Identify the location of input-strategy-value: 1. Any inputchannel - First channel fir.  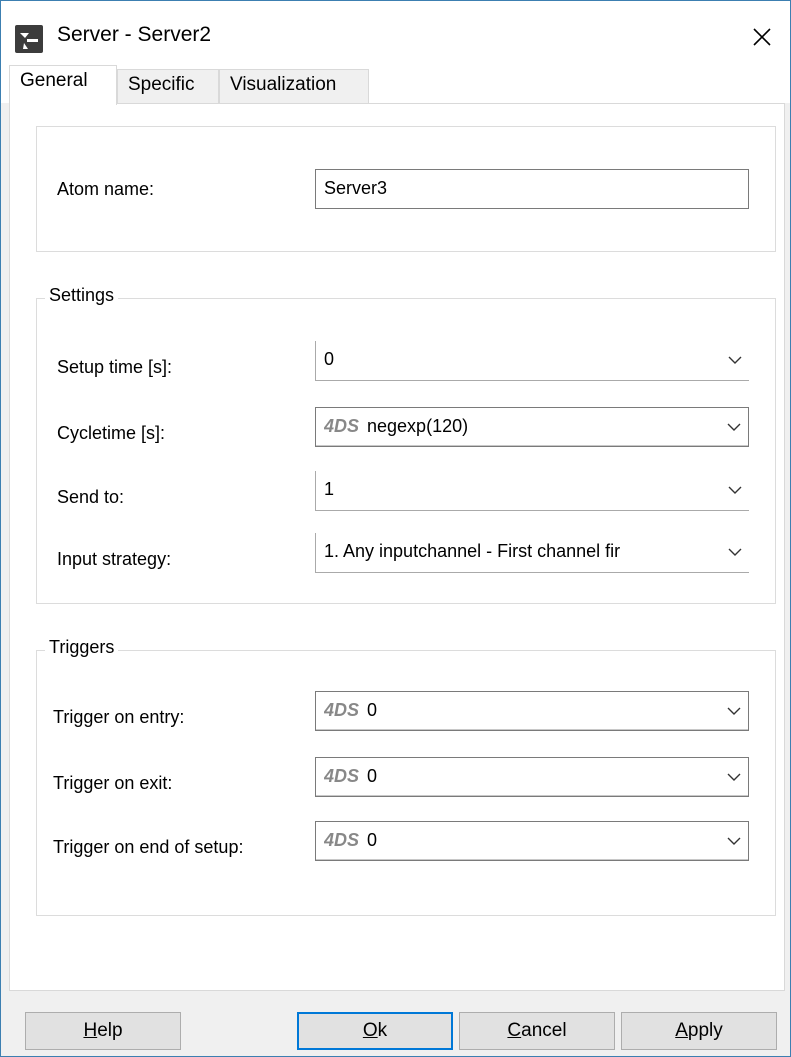
(472, 551).